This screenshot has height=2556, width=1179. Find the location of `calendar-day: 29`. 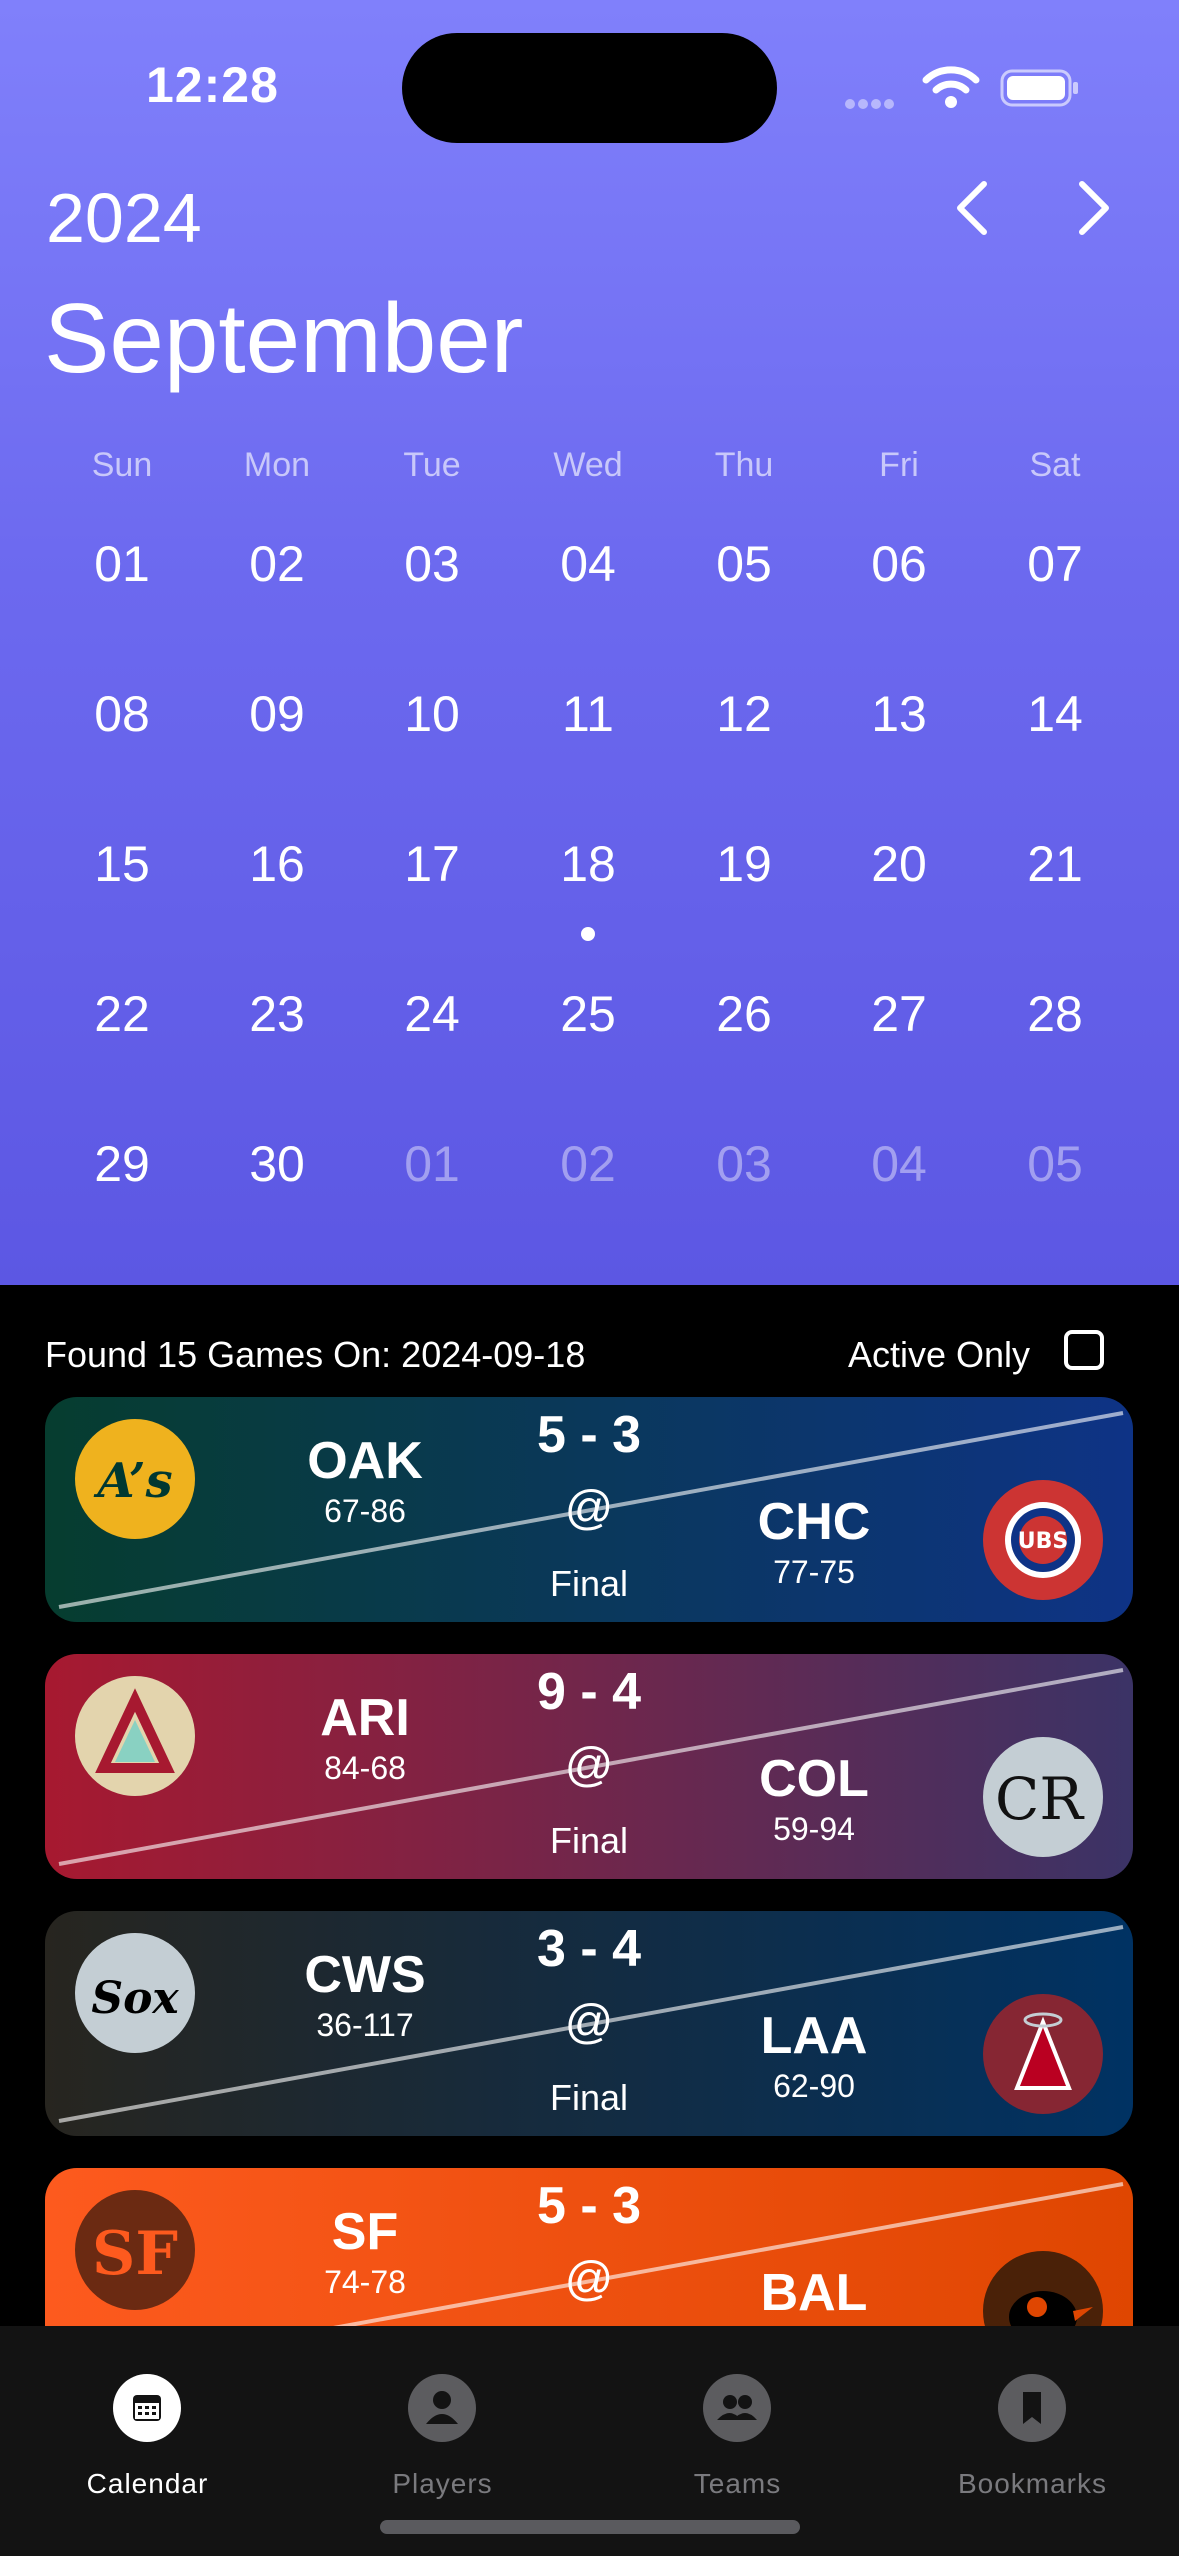

calendar-day: 29 is located at coordinates (122, 1195).